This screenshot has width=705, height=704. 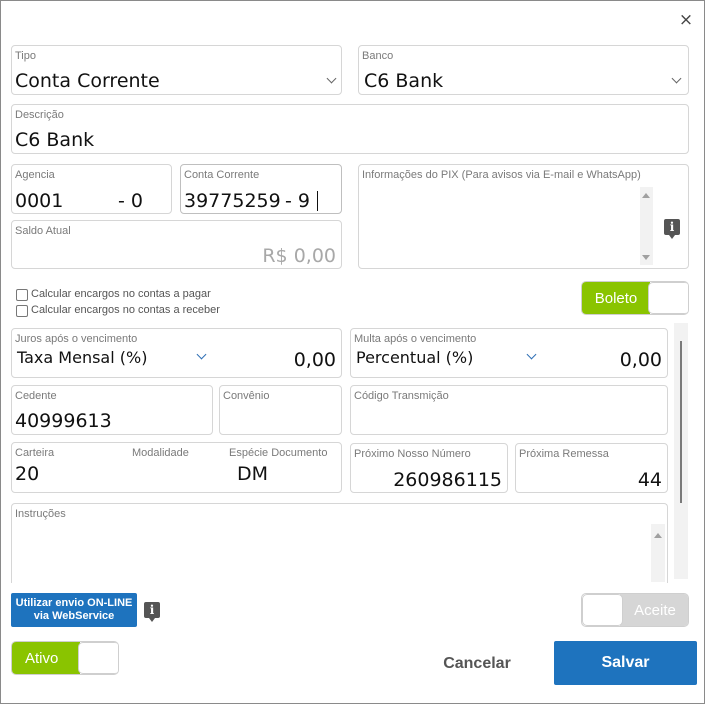 What do you see at coordinates (125, 310) in the screenshot?
I see `encargos-receber-label: Calcular encargos no contas a receber` at bounding box center [125, 310].